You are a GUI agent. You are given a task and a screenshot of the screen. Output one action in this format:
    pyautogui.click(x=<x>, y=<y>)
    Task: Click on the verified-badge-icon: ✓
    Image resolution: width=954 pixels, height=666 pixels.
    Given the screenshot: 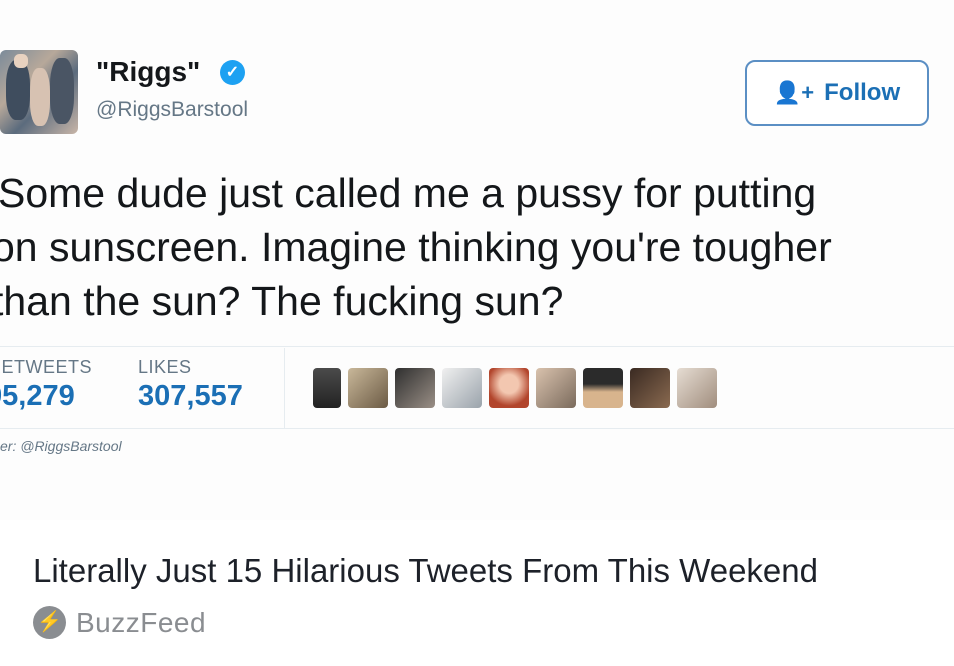 What is the action you would take?
    pyautogui.click(x=232, y=72)
    